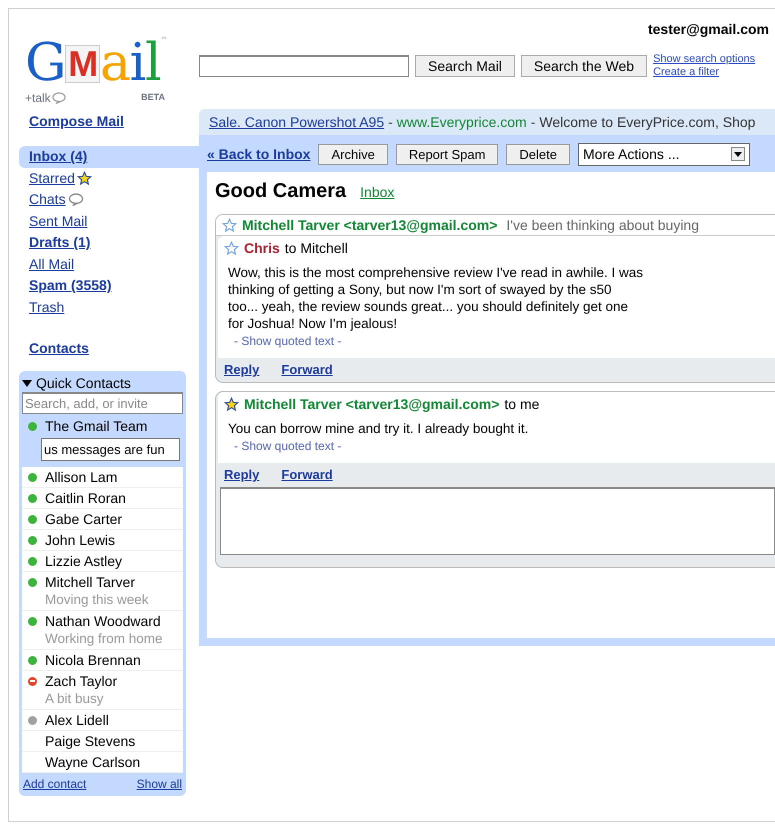 This screenshot has width=775, height=824. Describe the element at coordinates (83, 383) in the screenshot. I see `quick-contacts-title: Quick Contacts` at that location.